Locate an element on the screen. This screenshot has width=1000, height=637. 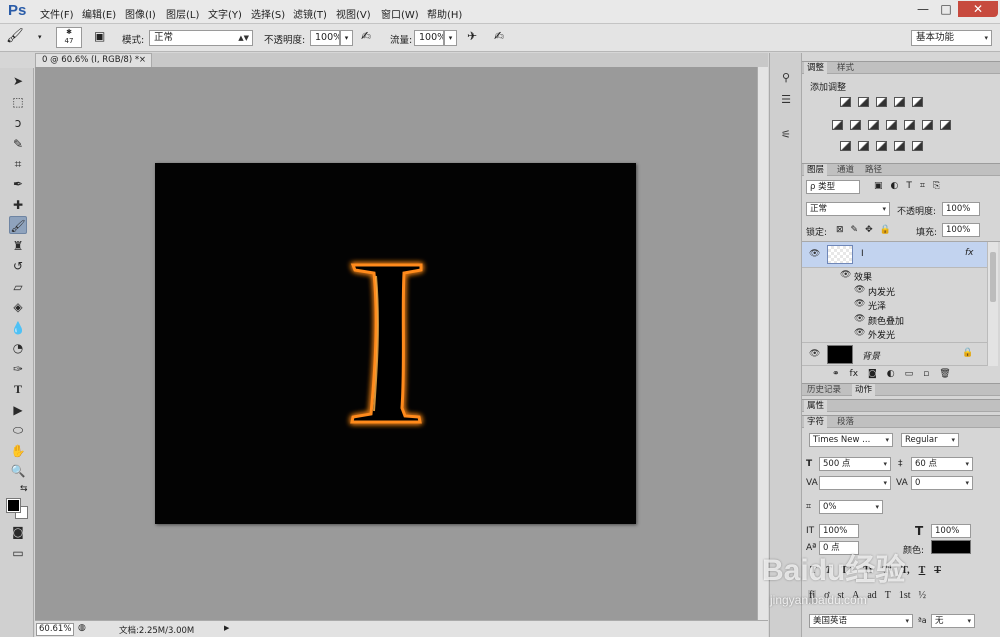
marquee-tool-icon: ⬚ is located at coordinates (18, 102).